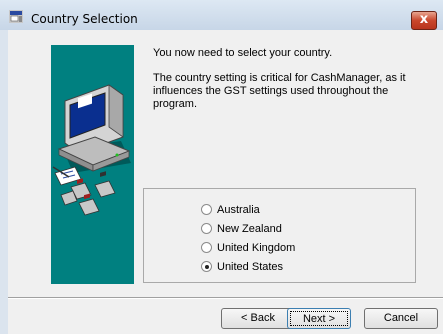  Describe the element at coordinates (256, 247) in the screenshot. I see `radio-label: United Kingdom` at that location.